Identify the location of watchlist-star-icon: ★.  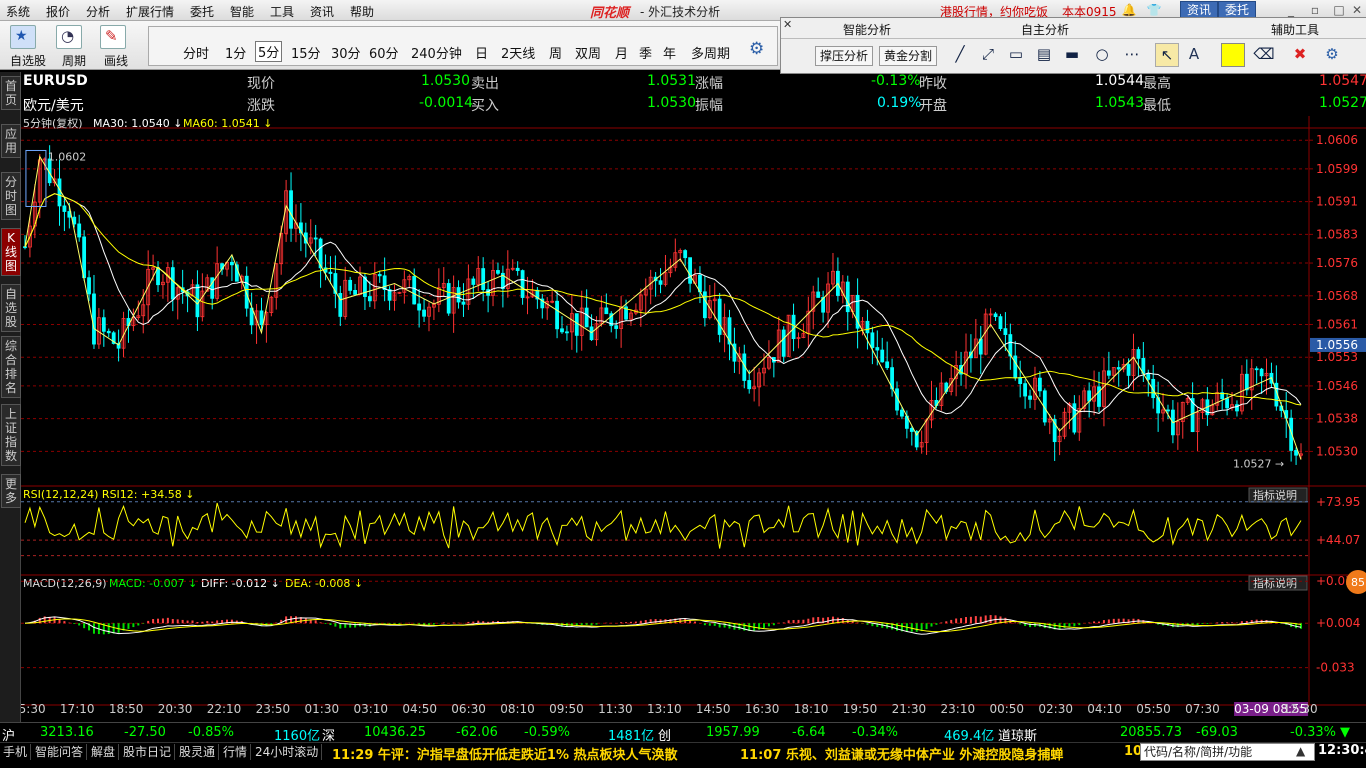
(23, 37).